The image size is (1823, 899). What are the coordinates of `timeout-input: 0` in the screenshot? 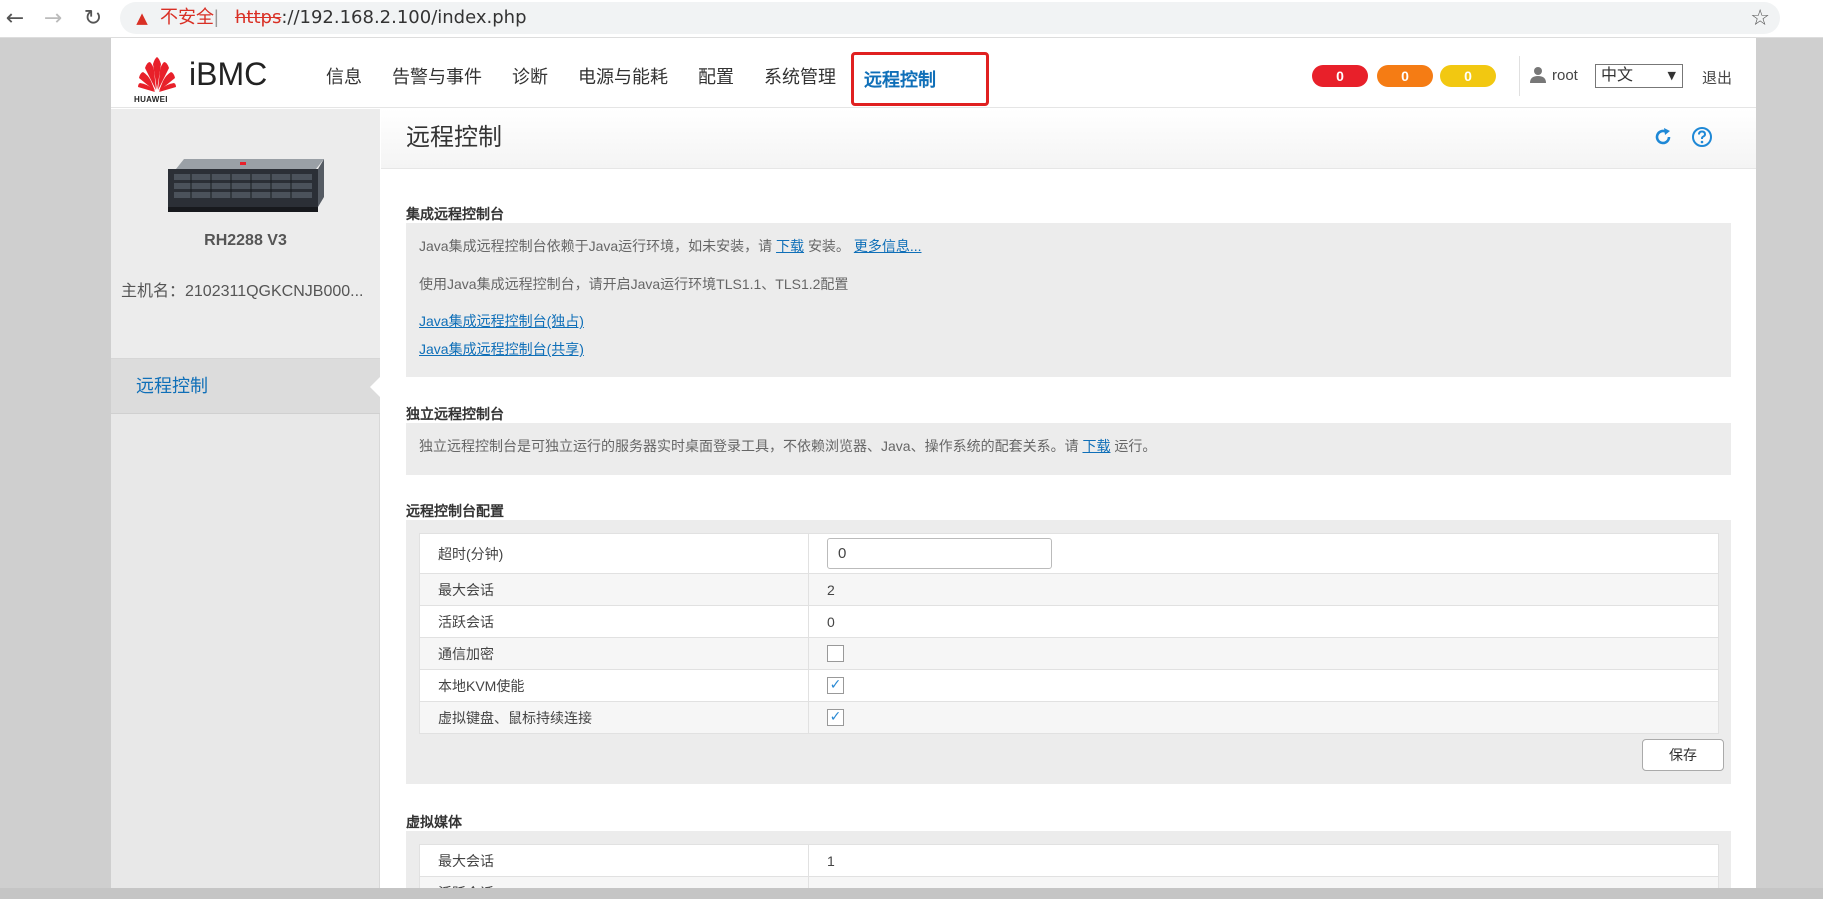 It's located at (939, 553).